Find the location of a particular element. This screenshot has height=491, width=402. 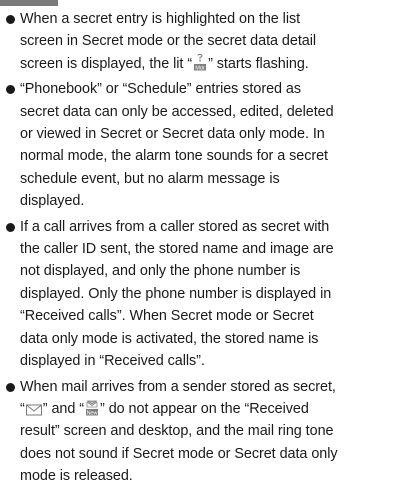

note-line: schedule event, but no alarm message is is located at coordinates (150, 178).